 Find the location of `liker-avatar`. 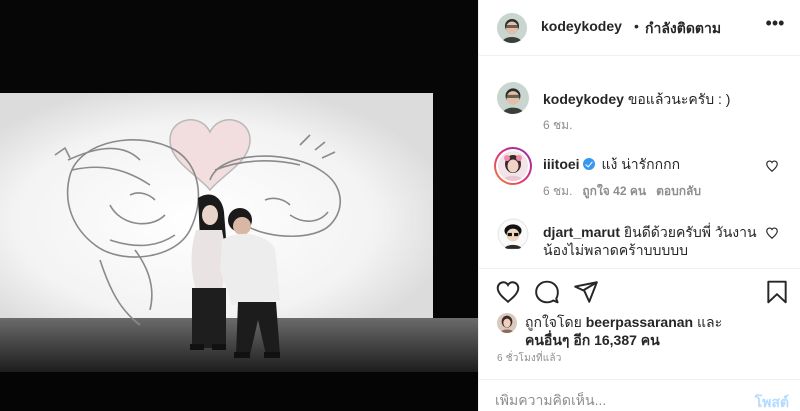

liker-avatar is located at coordinates (507, 323).